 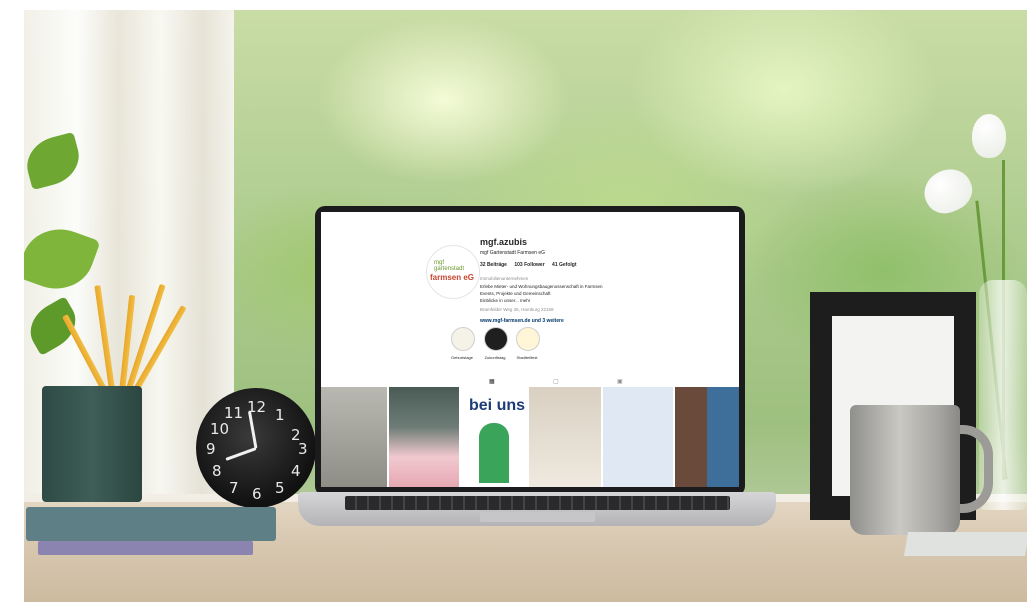 I want to click on post-office-screen, so click(x=354, y=437).